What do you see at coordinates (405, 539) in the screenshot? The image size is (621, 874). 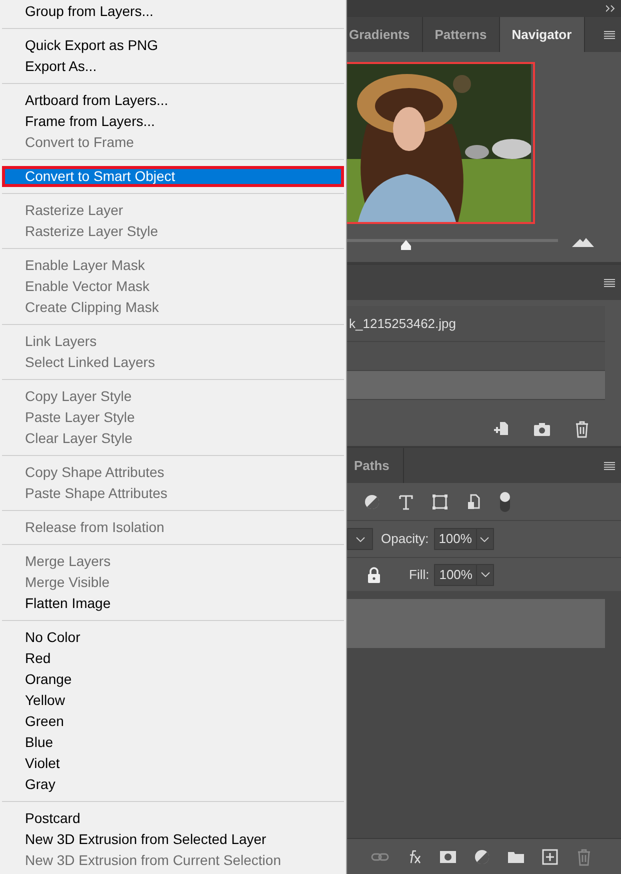 I see `opacity-label: Opacity:` at bounding box center [405, 539].